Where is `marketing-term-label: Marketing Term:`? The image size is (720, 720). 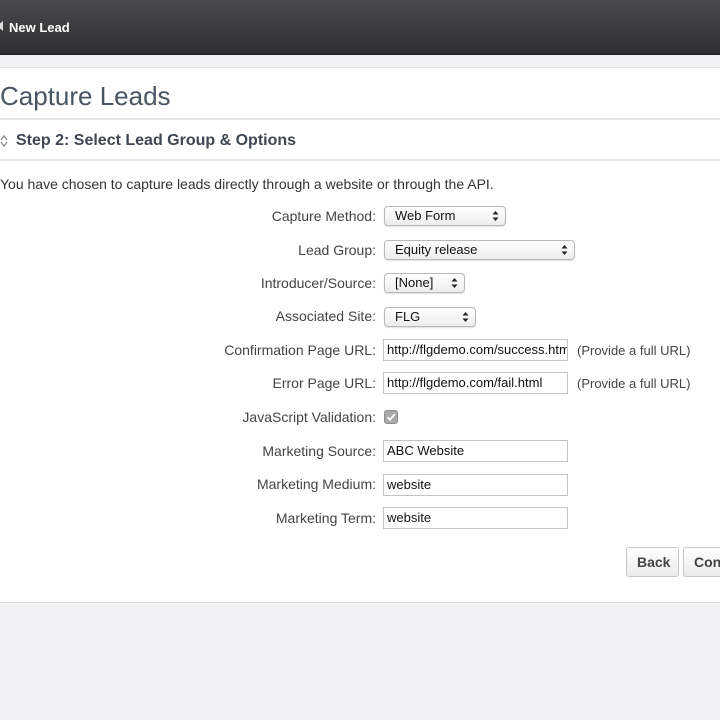
marketing-term-label: Marketing Term: is located at coordinates (325, 518).